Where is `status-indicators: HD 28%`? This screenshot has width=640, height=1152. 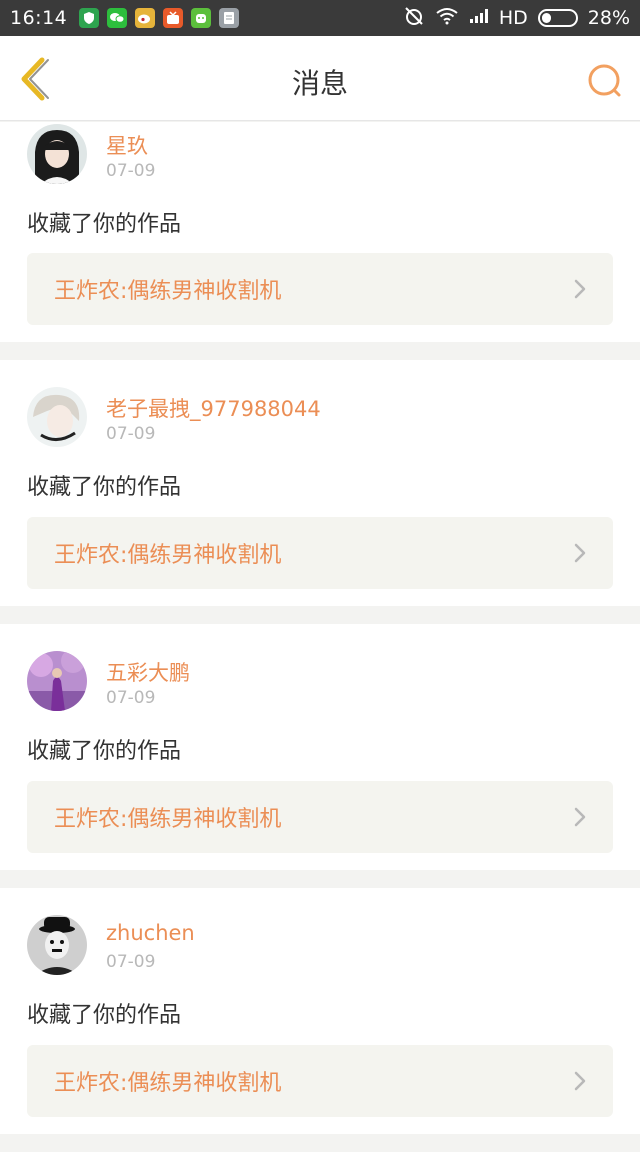 status-indicators: HD 28% is located at coordinates (516, 18).